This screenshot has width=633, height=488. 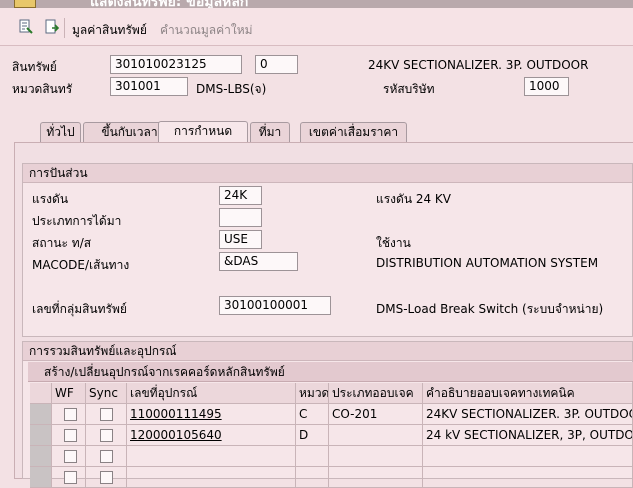 I want to click on description-cell: 24KV SECTIONALIZER. 3P. OUTDOOR, so click(x=528, y=414).